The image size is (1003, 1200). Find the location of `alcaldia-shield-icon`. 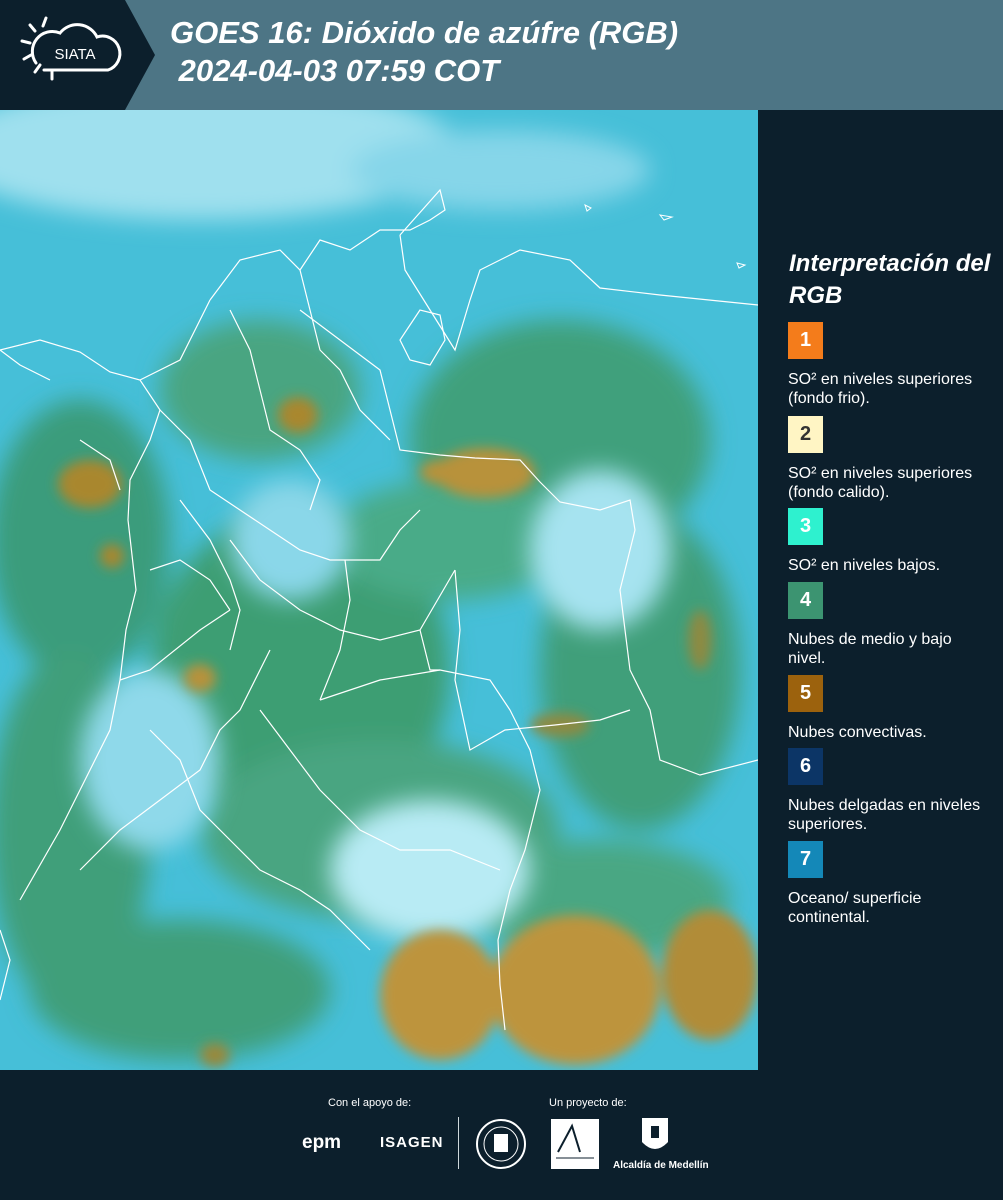

alcaldia-shield-icon is located at coordinates (655, 1133).